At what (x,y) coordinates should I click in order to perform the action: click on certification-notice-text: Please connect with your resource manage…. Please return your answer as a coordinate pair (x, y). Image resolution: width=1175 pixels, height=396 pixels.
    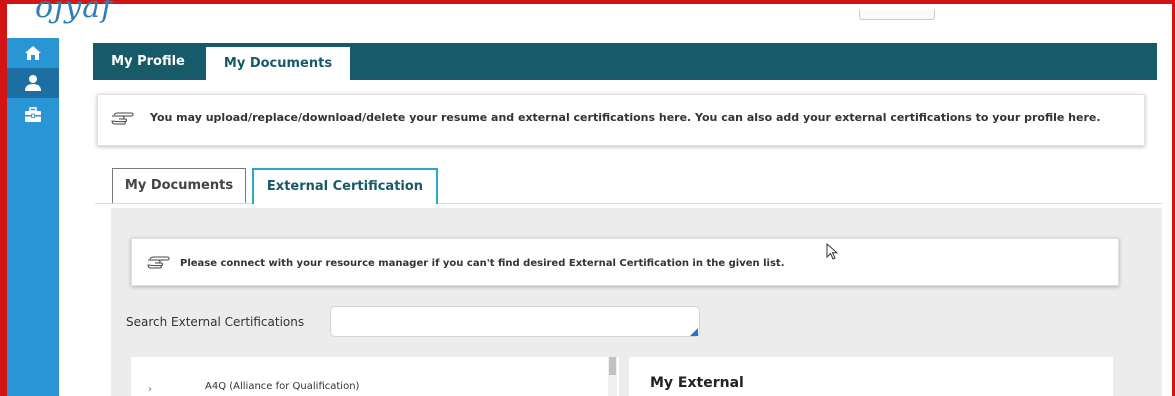
    Looking at the image, I should click on (482, 263).